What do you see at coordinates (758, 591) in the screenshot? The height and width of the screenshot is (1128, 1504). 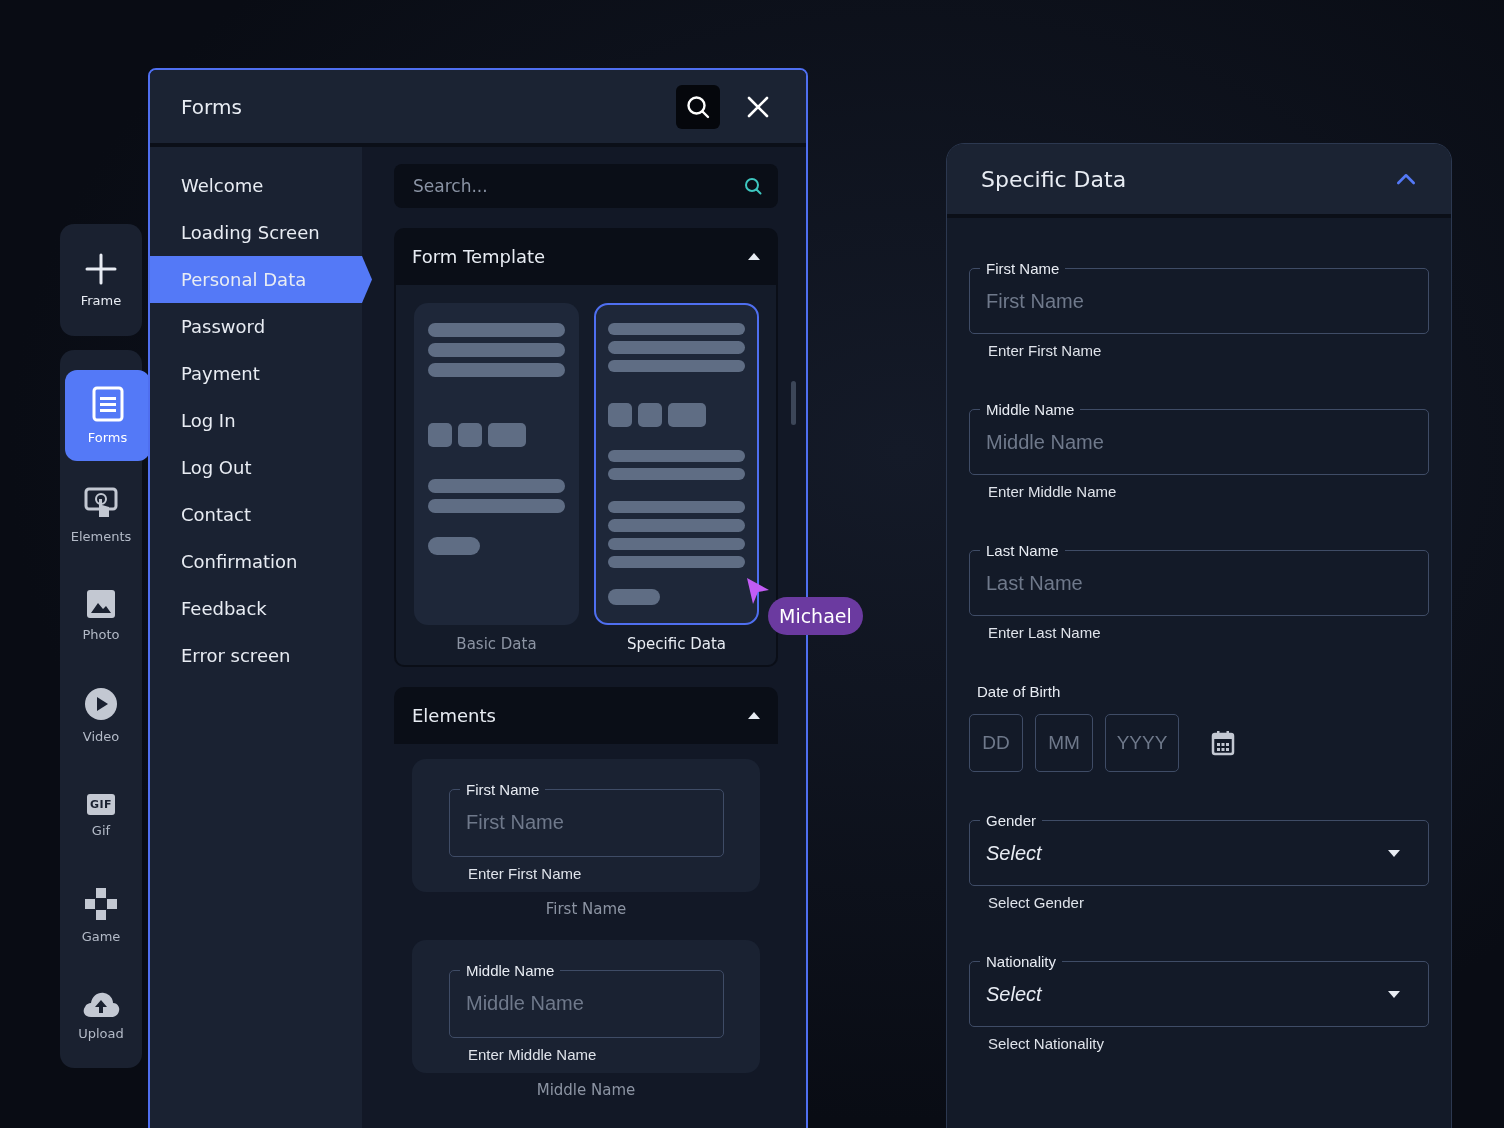 I see `pointer-icon` at bounding box center [758, 591].